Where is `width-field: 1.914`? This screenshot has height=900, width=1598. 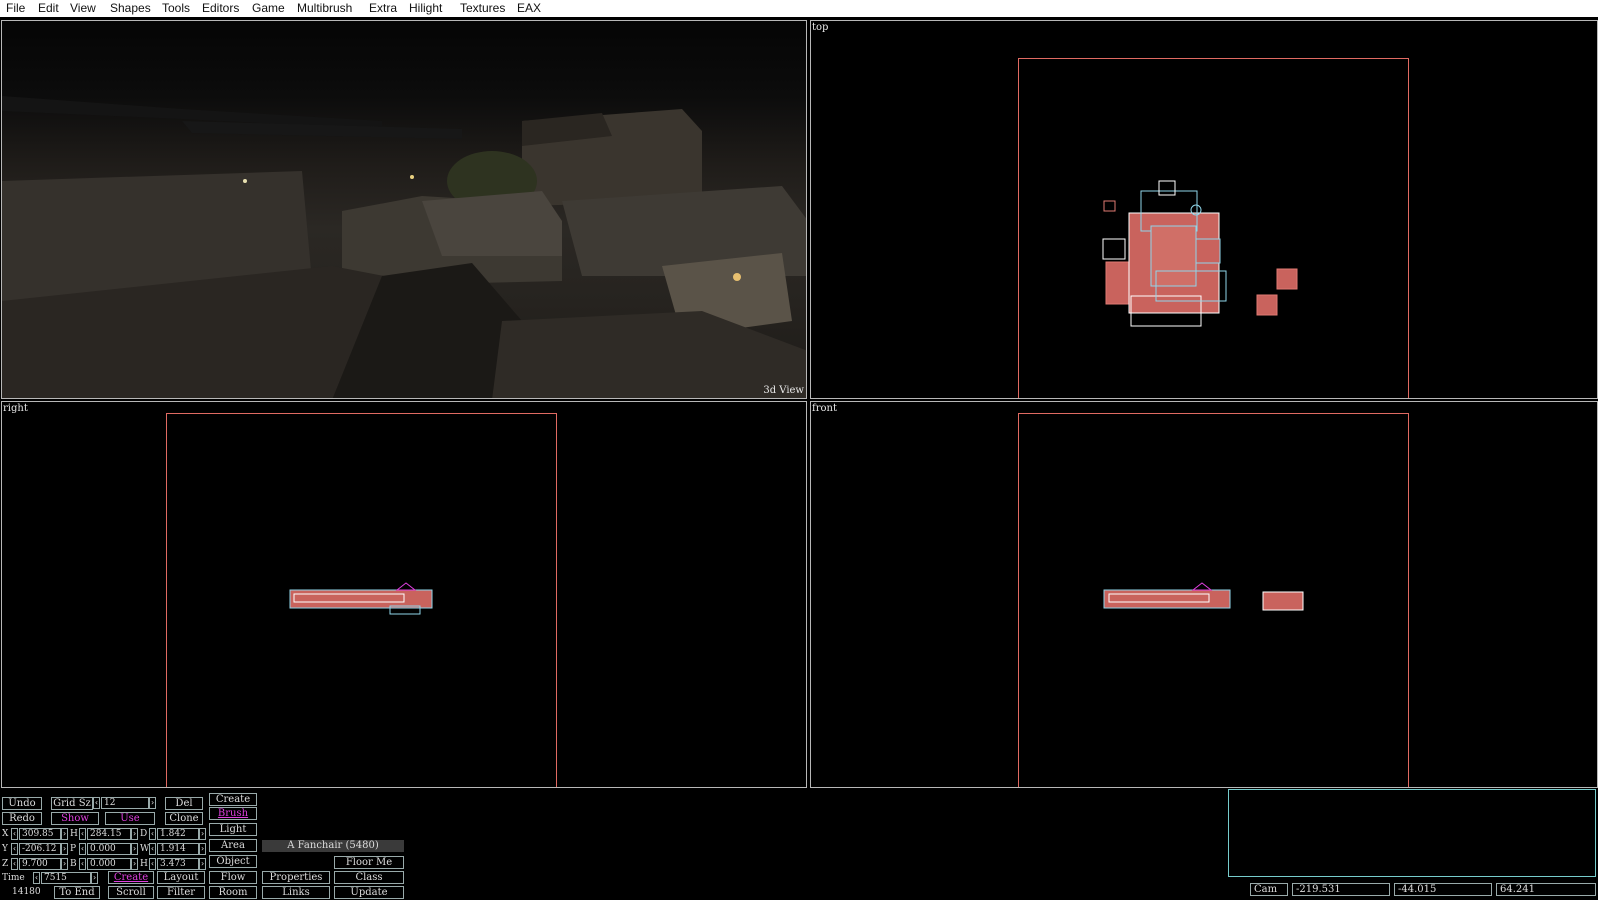 width-field: 1.914 is located at coordinates (178, 849).